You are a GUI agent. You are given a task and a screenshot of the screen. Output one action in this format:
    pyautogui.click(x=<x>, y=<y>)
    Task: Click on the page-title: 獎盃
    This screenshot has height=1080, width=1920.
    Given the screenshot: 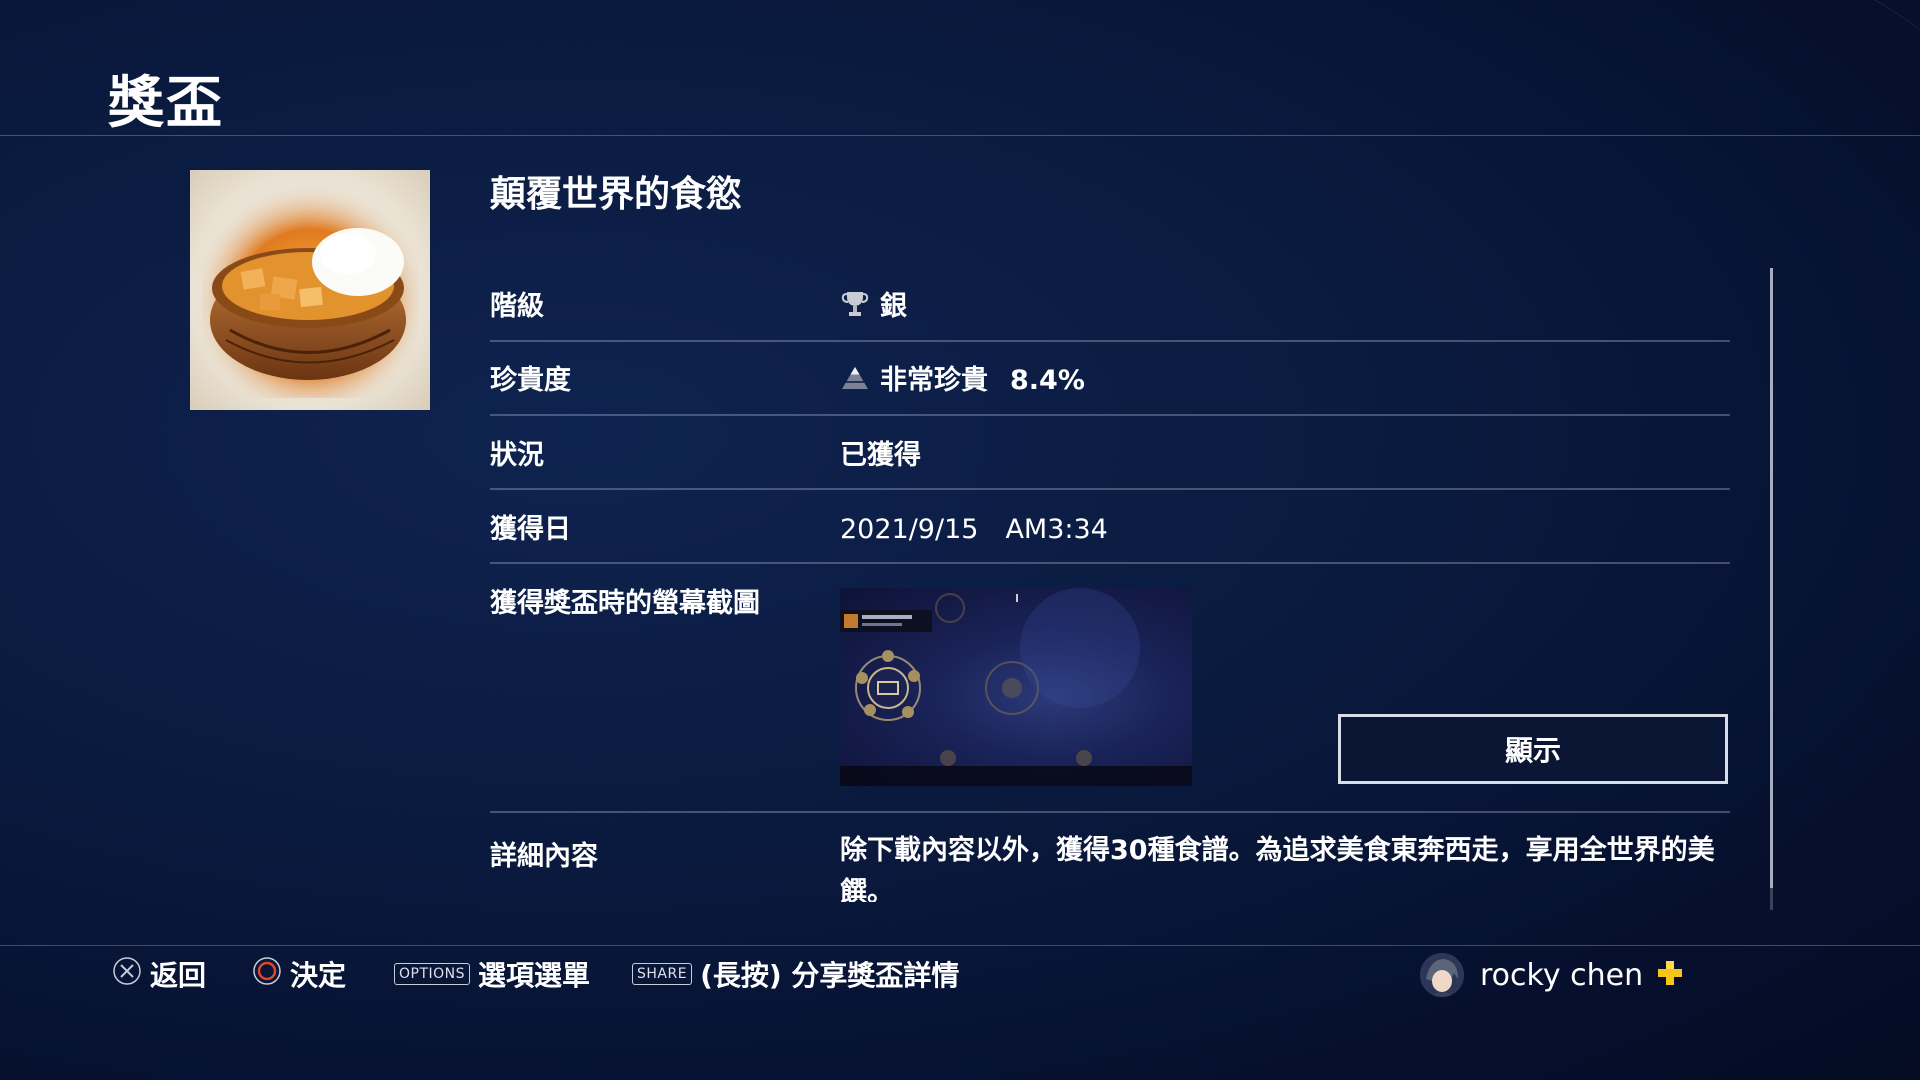 What is the action you would take?
    pyautogui.click(x=166, y=103)
    